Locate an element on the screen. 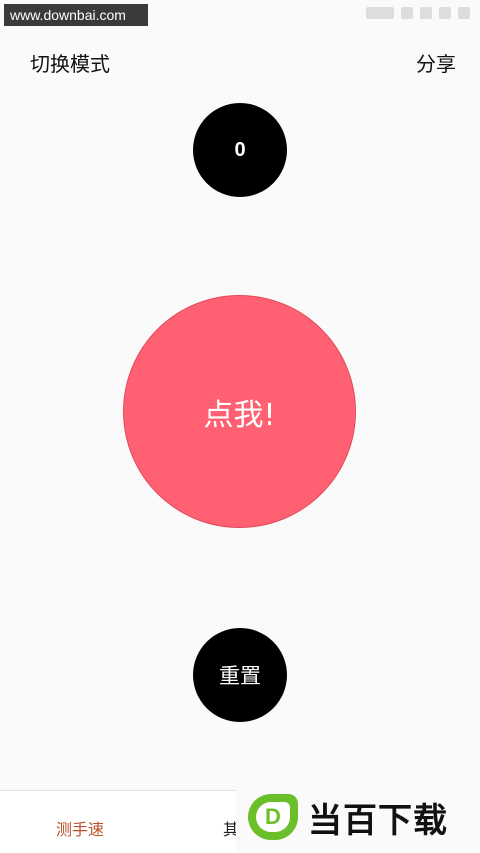 The image size is (480, 853). top-bar: 切换模式 分享 is located at coordinates (240, 61).